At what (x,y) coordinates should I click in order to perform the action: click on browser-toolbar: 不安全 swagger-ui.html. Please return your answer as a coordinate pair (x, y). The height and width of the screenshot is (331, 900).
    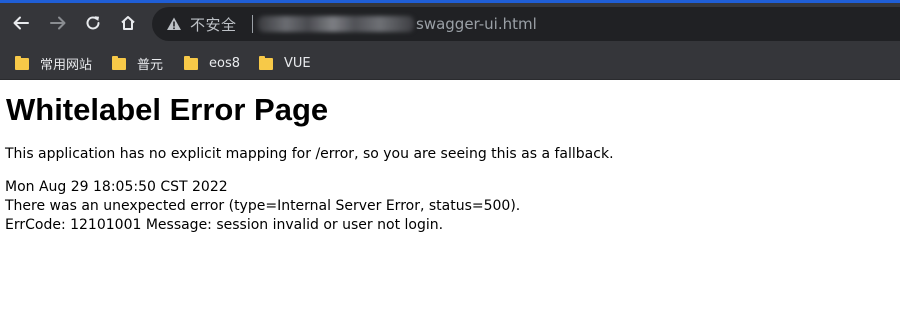
    Looking at the image, I should click on (450, 23).